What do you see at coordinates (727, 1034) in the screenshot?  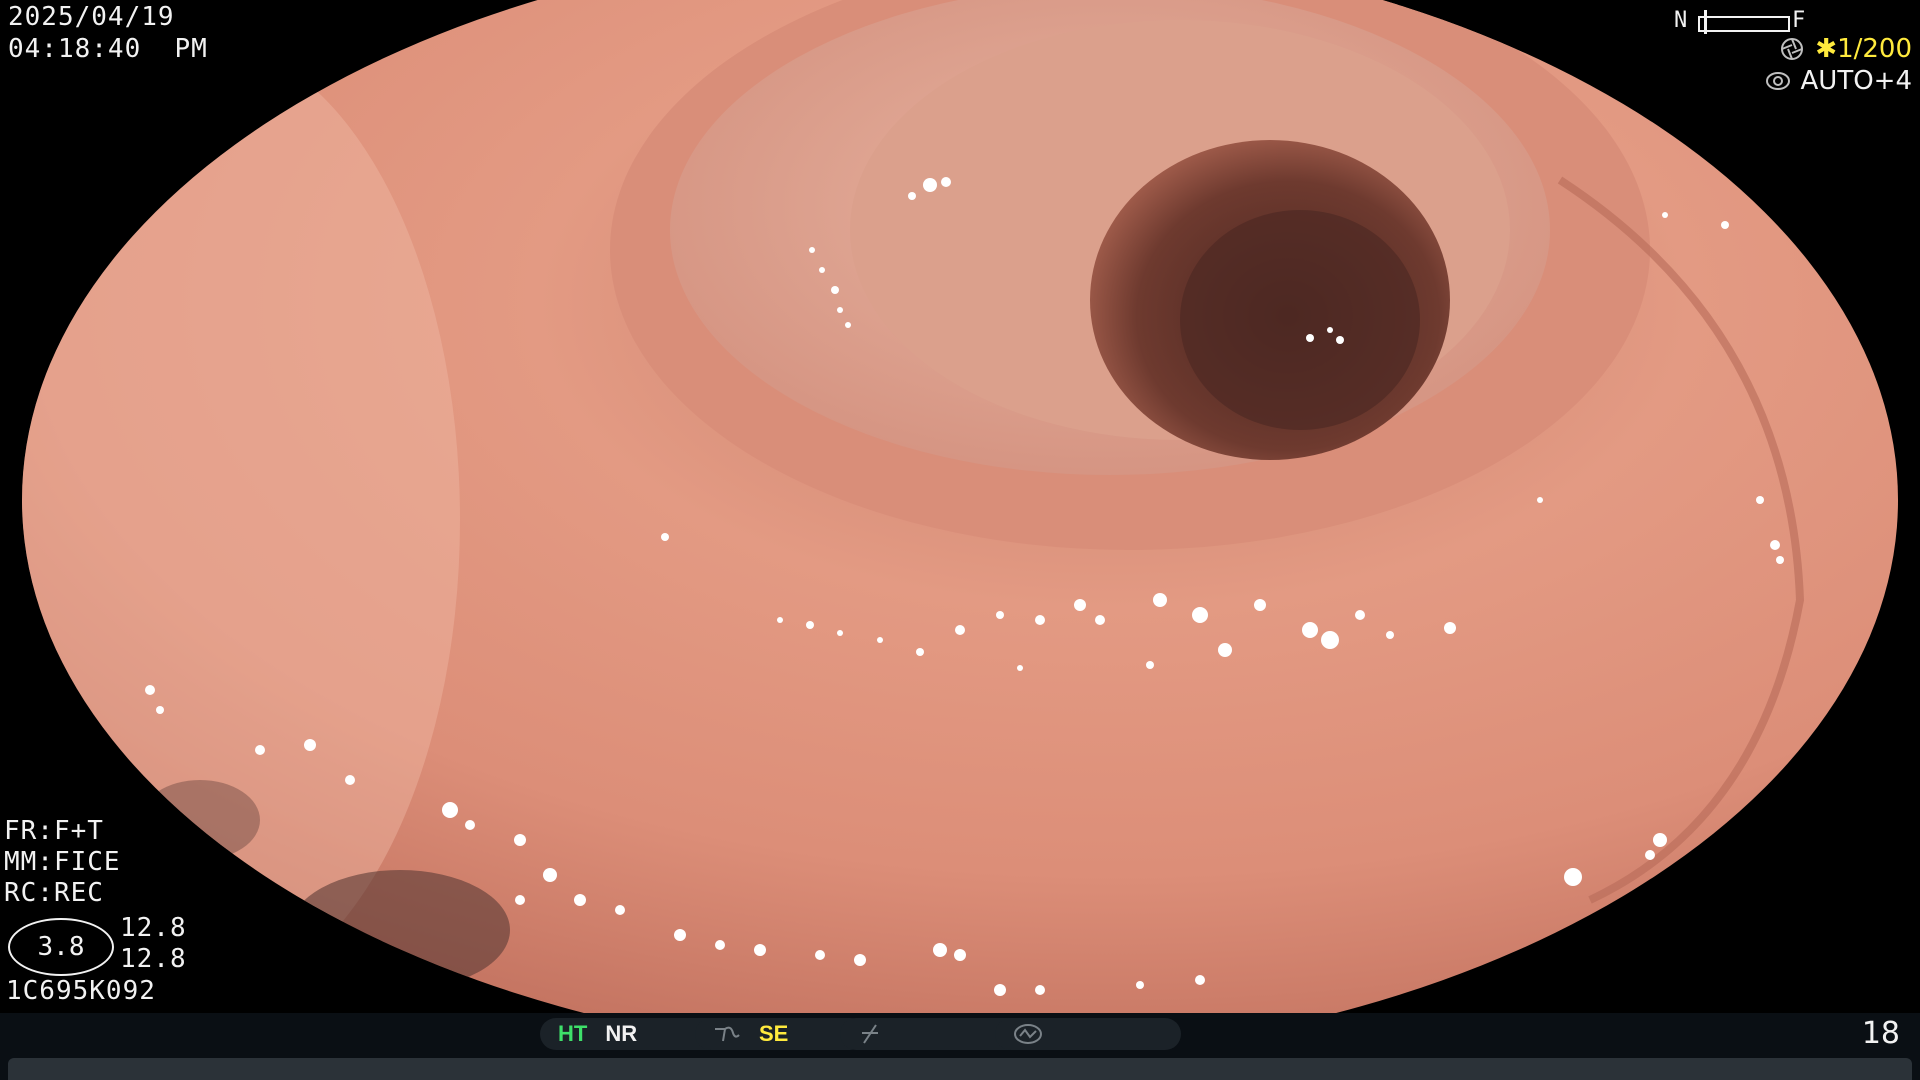 I see `wave-icon` at bounding box center [727, 1034].